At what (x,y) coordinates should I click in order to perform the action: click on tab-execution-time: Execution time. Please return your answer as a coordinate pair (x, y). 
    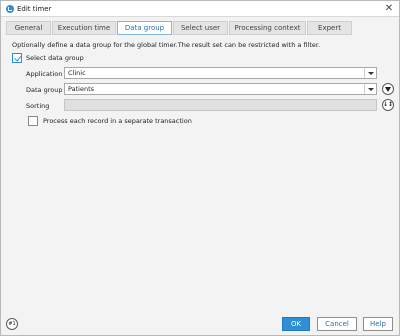
    Looking at the image, I should click on (84, 28).